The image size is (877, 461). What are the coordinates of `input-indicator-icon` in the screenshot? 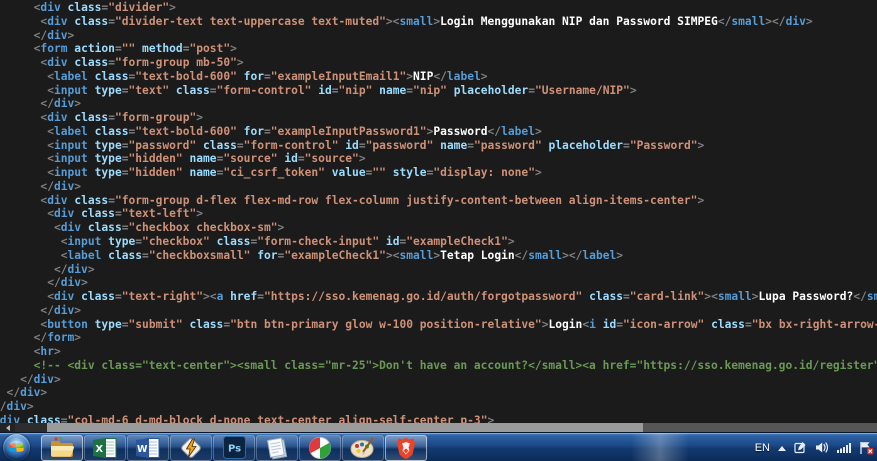 It's located at (800, 447).